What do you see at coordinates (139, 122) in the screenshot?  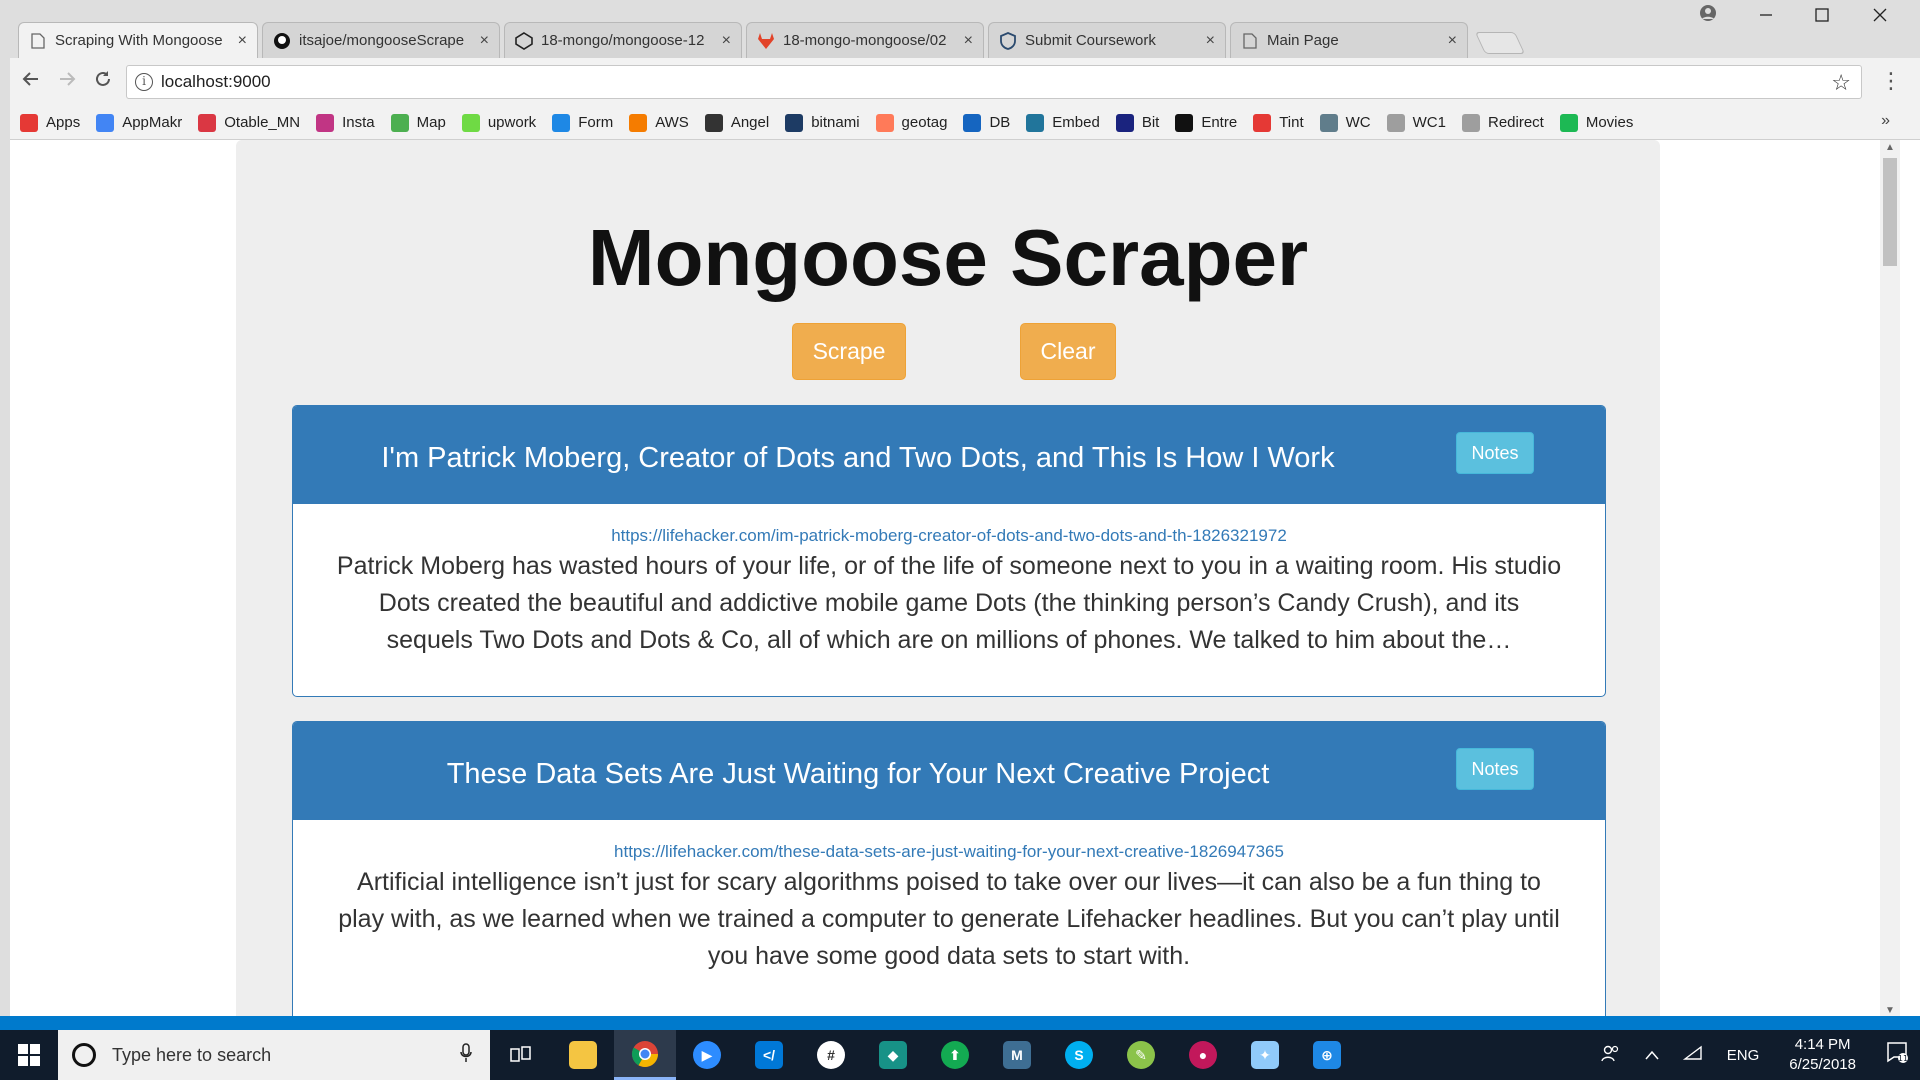 I see `bookmark-appmakr: AppMakr` at bounding box center [139, 122].